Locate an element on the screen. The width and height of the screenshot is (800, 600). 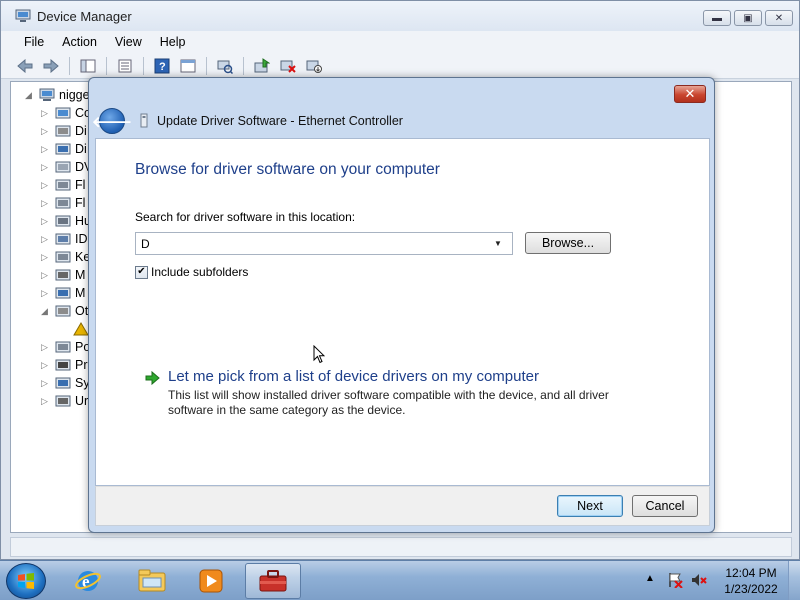
back-arrow-icon: 🡐 is located at coordinates (112, 122).